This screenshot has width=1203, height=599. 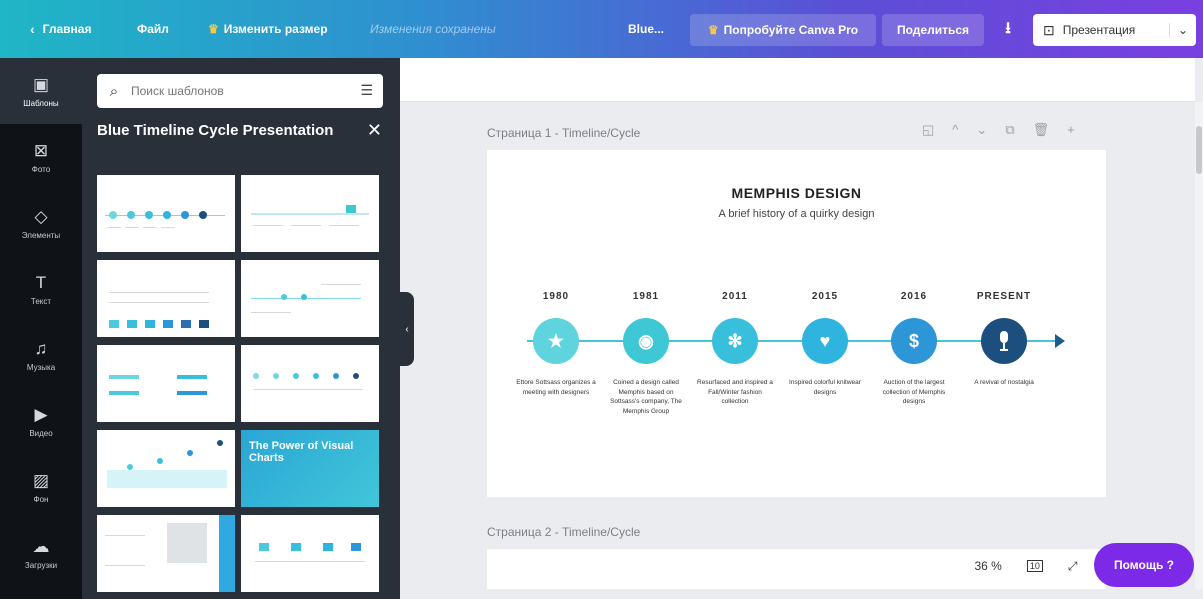 What do you see at coordinates (1071, 130) in the screenshot?
I see `add-page-icon: +` at bounding box center [1071, 130].